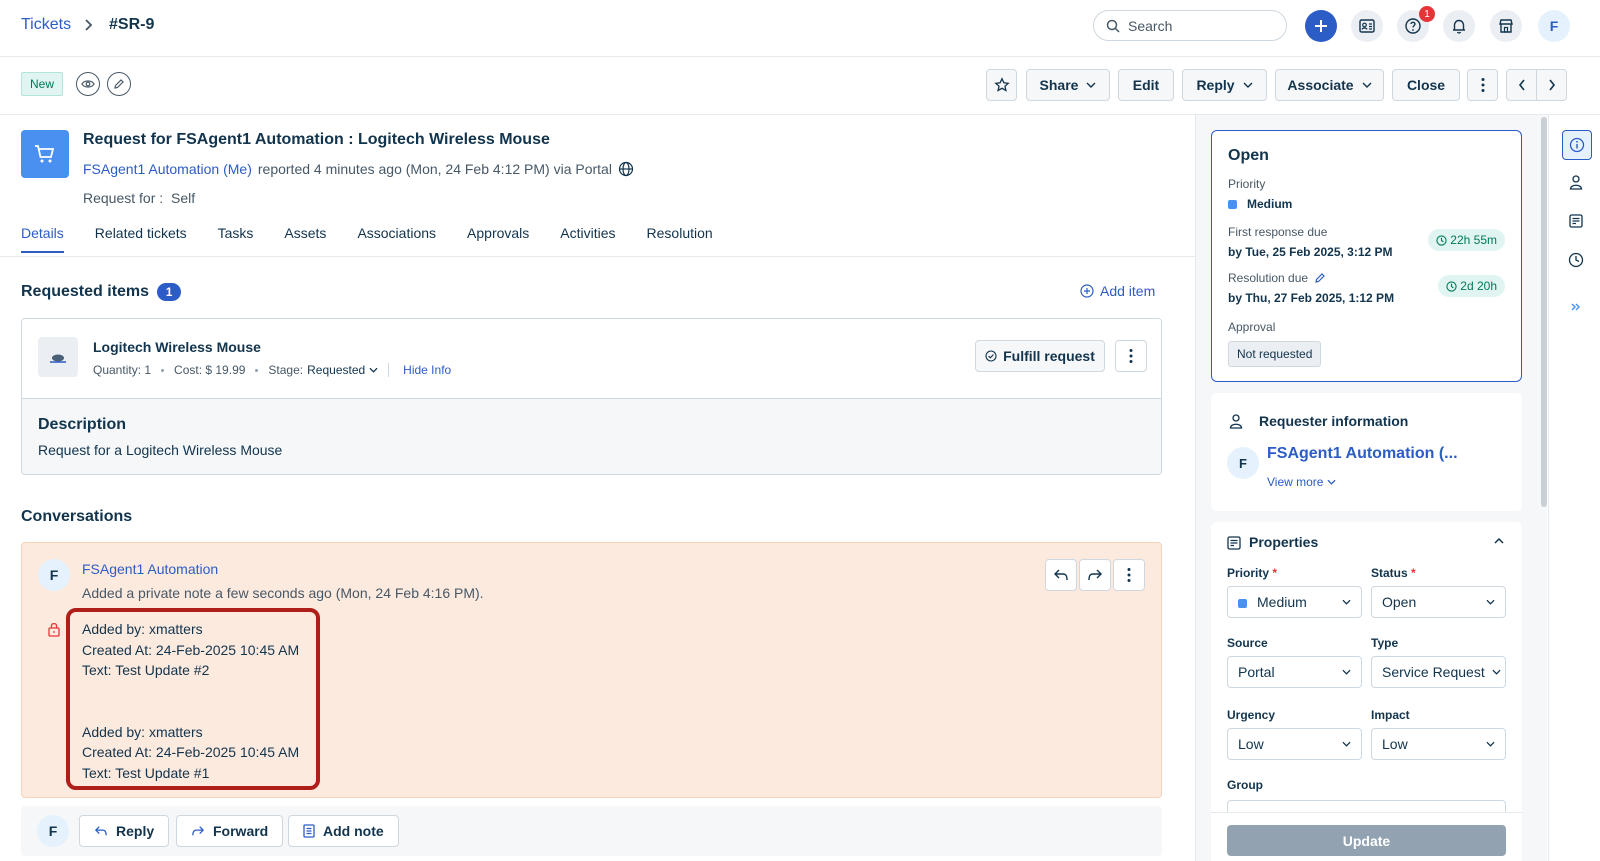  What do you see at coordinates (150, 569) in the screenshot?
I see `note-author: FSAgent1 Automation` at bounding box center [150, 569].